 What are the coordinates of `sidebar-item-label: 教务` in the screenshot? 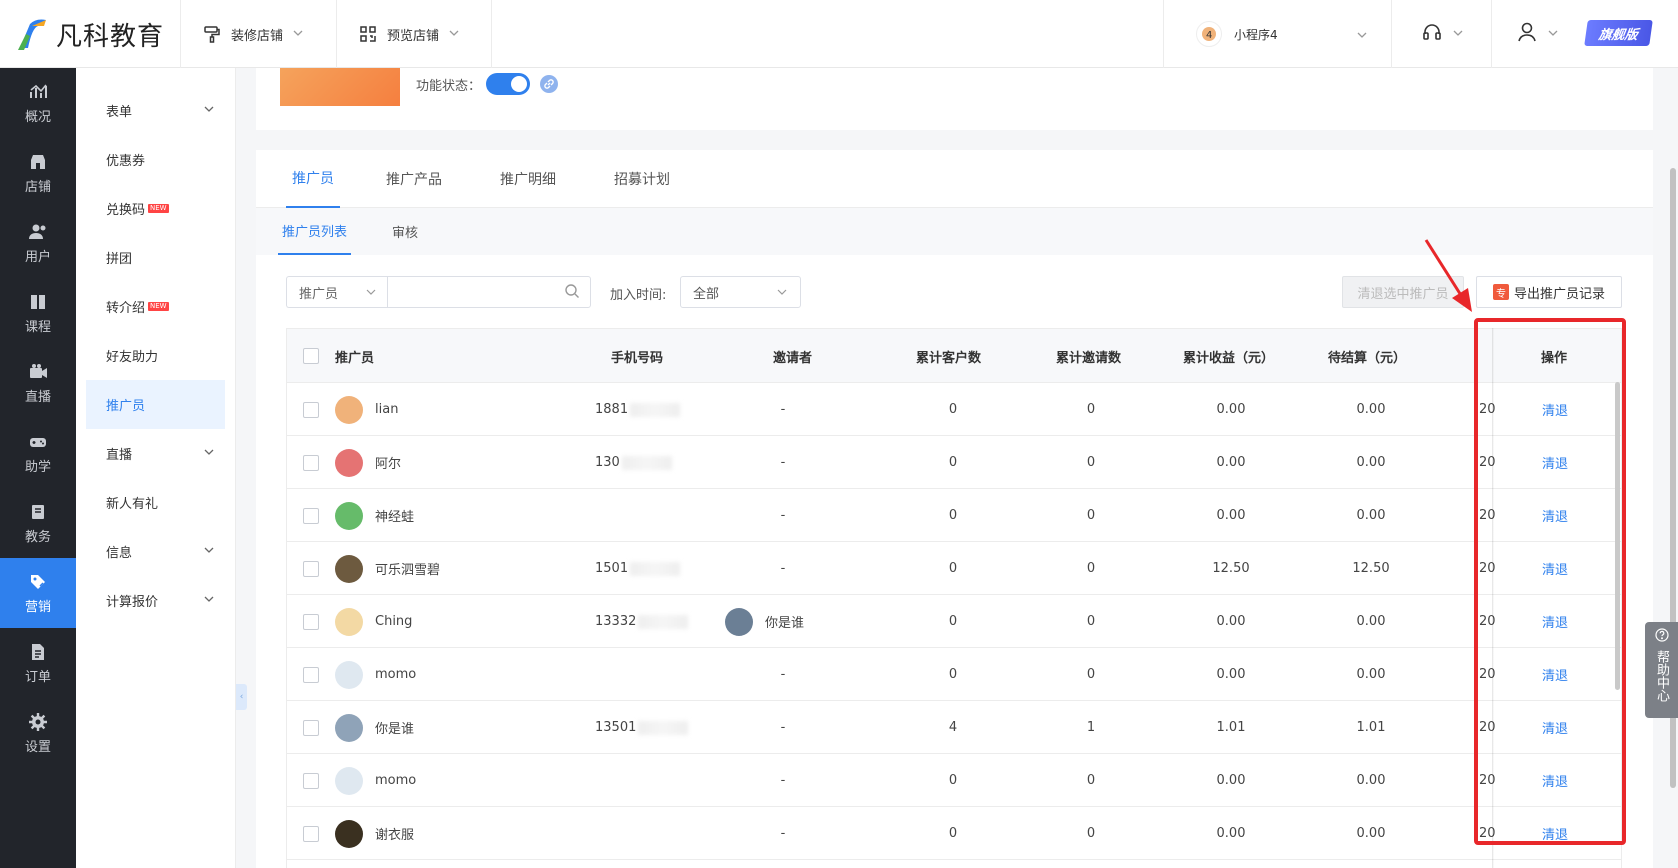 It's located at (37, 537).